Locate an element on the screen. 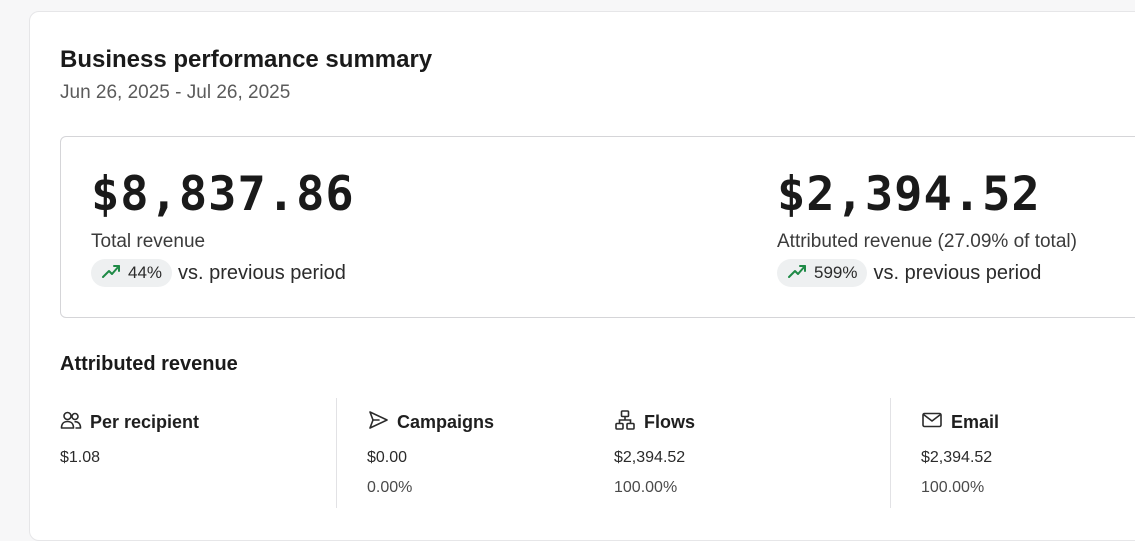 Image resolution: width=1135 pixels, height=541 pixels. page-title: Business performance summary is located at coordinates (246, 59).